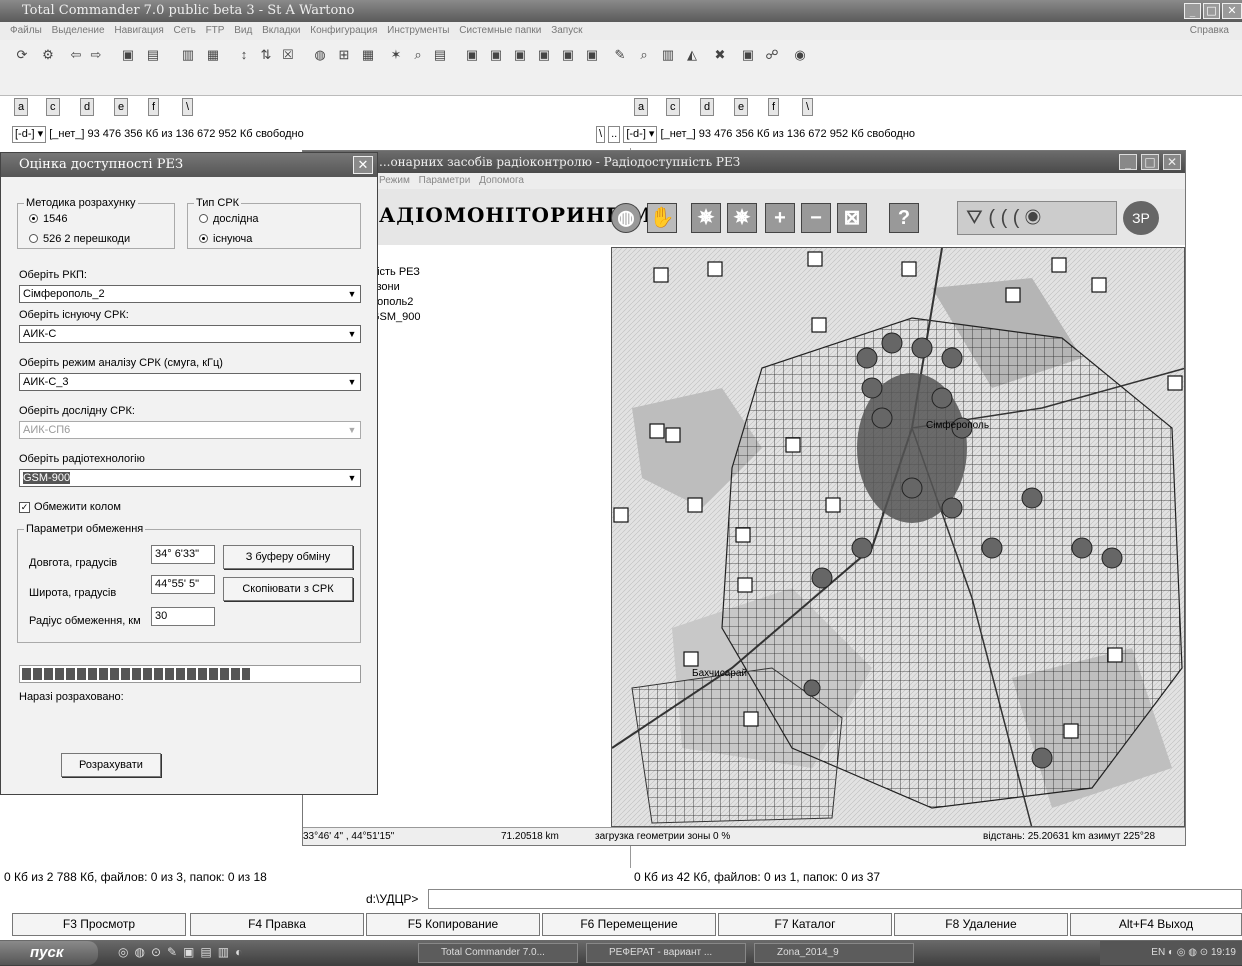 The width and height of the screenshot is (1242, 966). I want to click on drive-c-button-right: c, so click(673, 107).